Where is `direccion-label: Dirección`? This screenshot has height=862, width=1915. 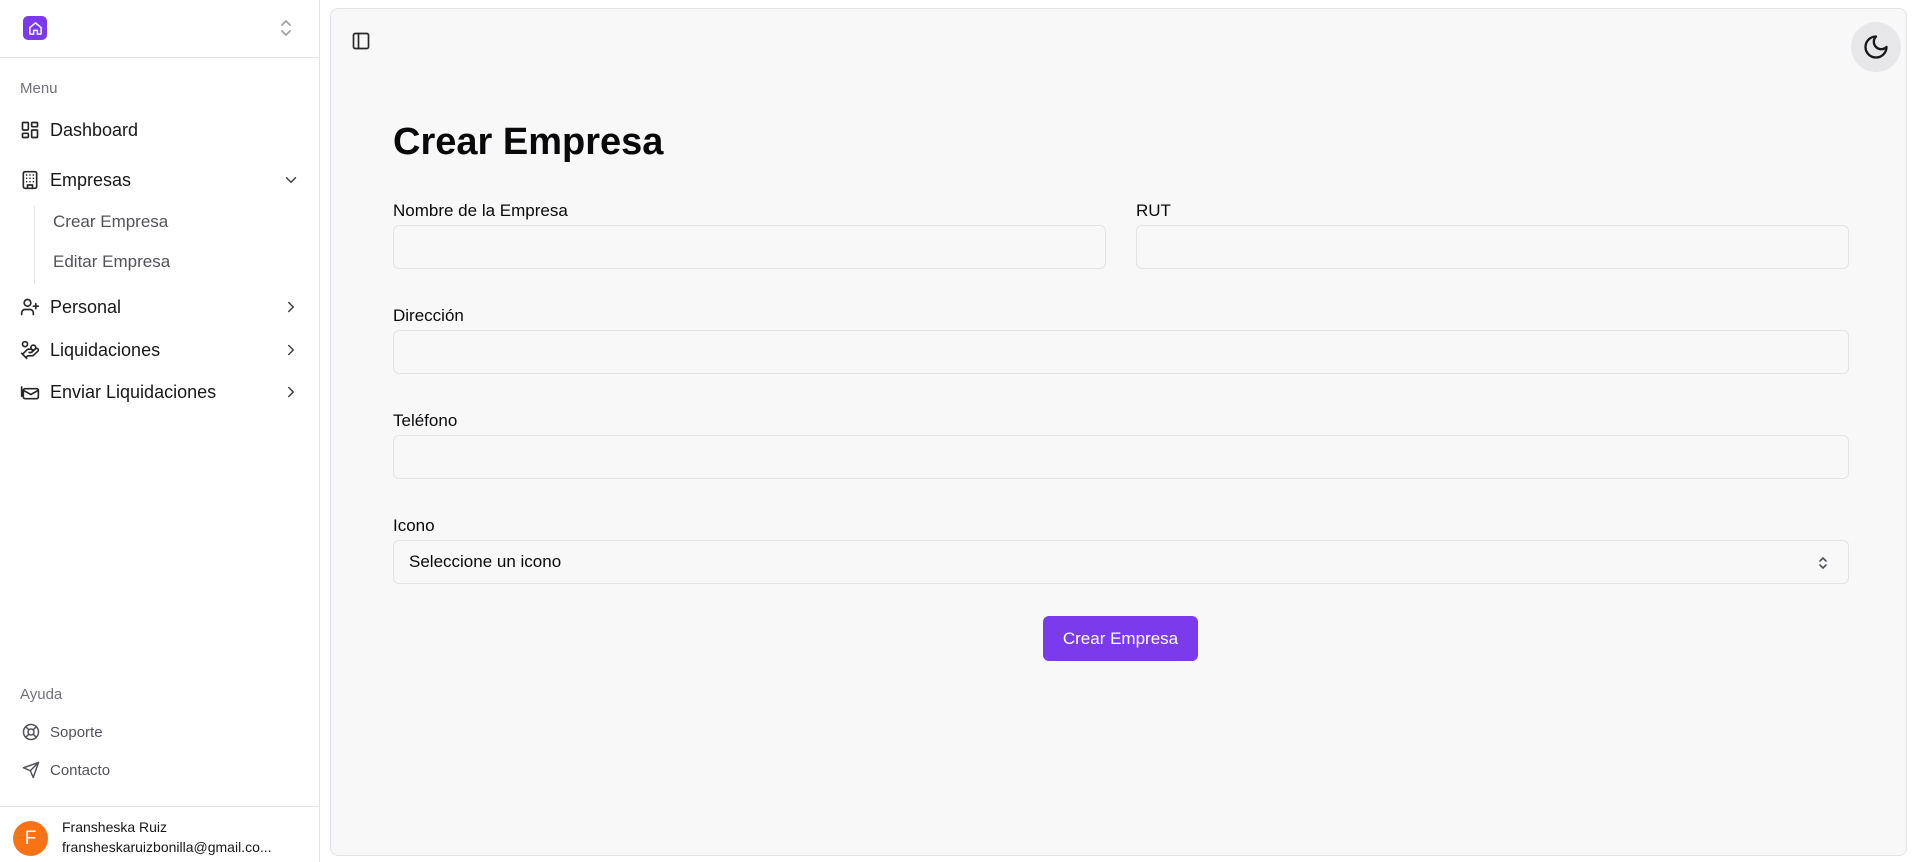
direccion-label: Dirección is located at coordinates (428, 315).